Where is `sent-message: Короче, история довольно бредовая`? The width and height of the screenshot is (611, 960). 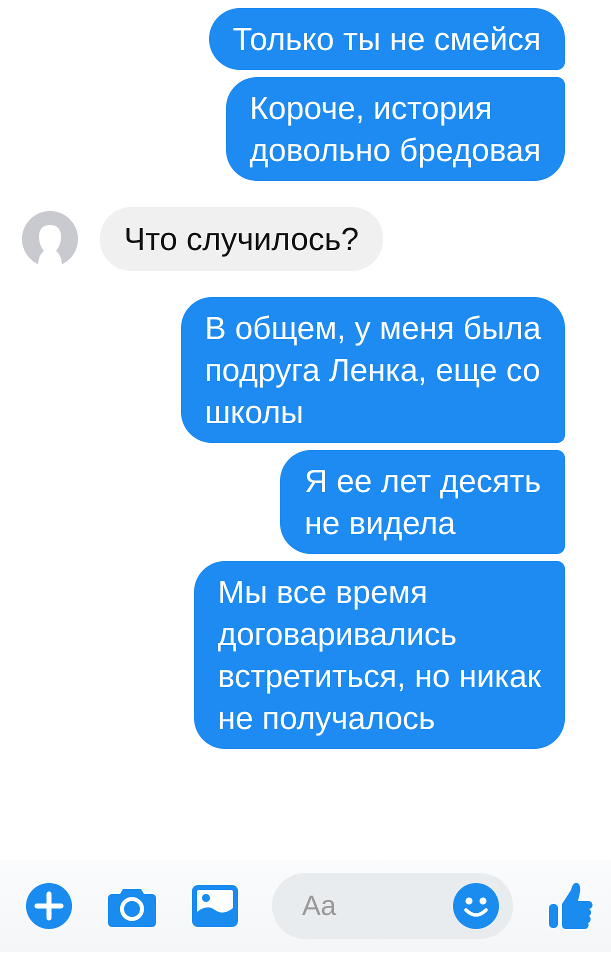
sent-message: Короче, история довольно бредовая is located at coordinates (395, 129).